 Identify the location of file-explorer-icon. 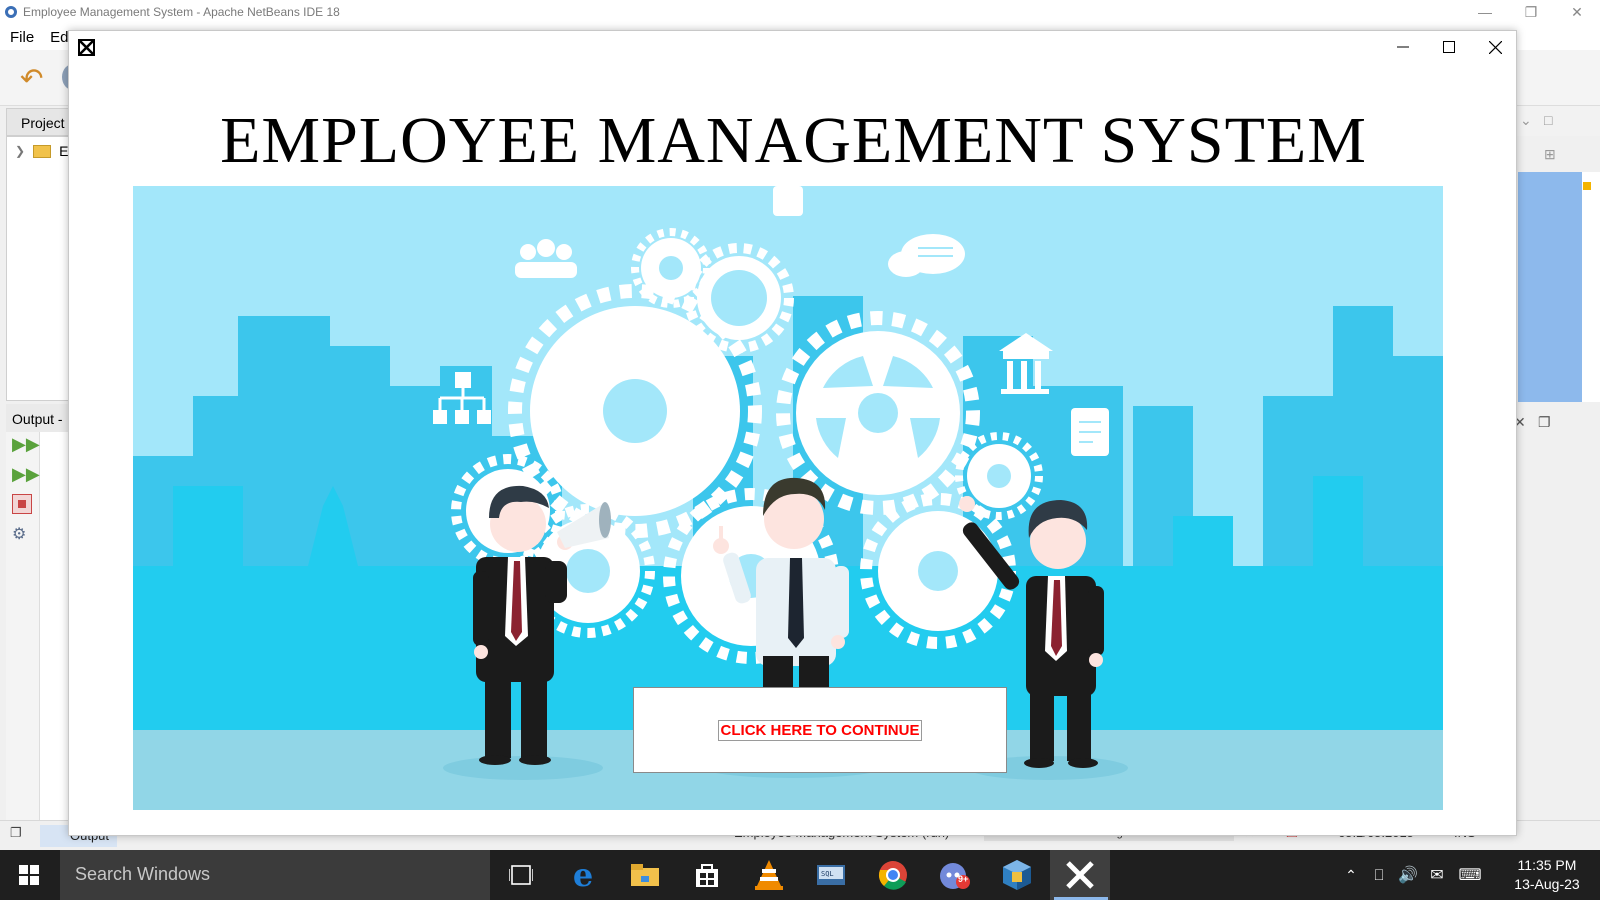
(645, 875).